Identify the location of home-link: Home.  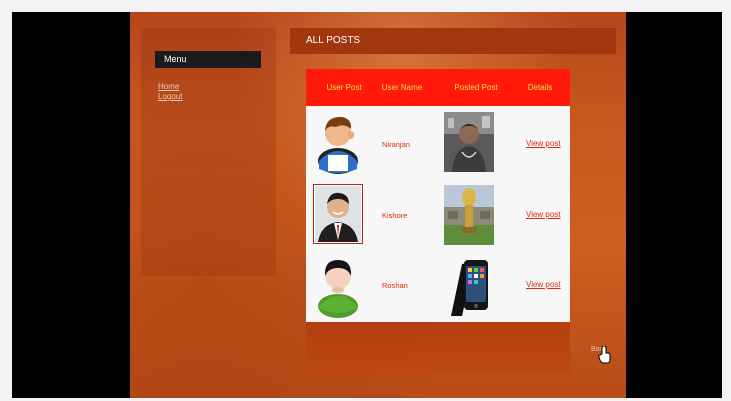
(168, 86).